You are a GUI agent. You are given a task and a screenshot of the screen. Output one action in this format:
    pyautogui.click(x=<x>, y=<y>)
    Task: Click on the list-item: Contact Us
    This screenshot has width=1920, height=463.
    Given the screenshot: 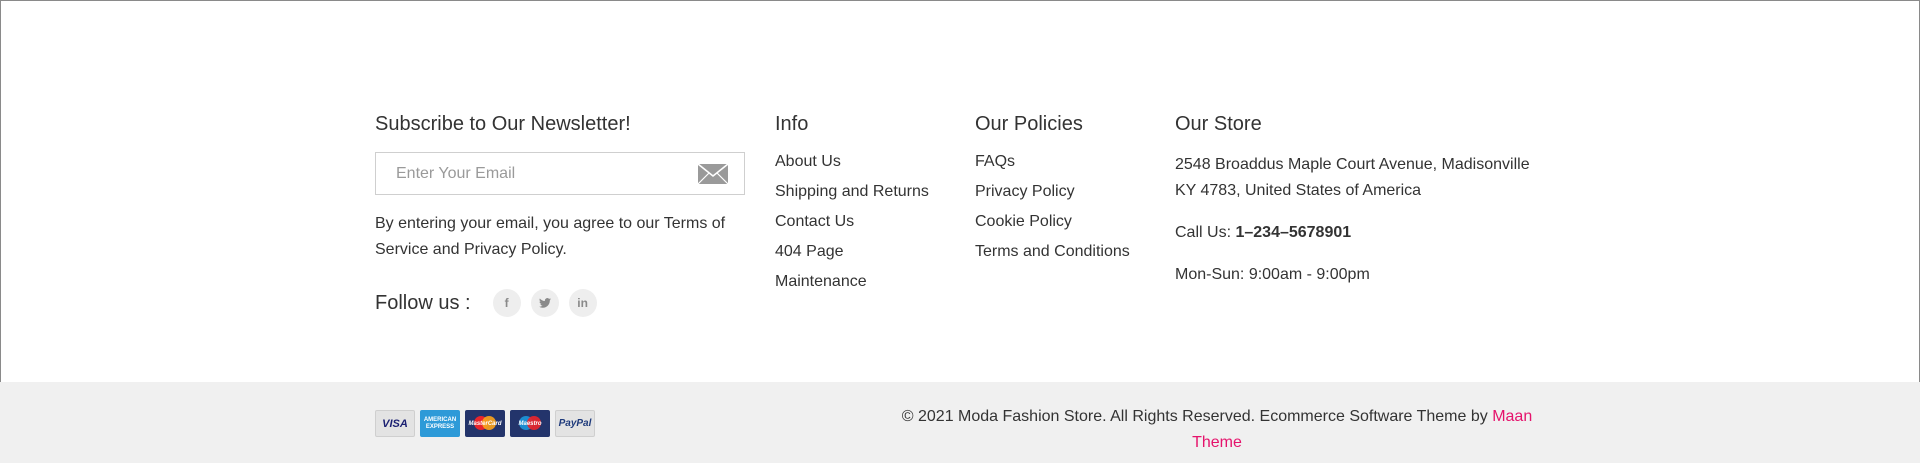 What is the action you would take?
    pyautogui.click(x=860, y=222)
    